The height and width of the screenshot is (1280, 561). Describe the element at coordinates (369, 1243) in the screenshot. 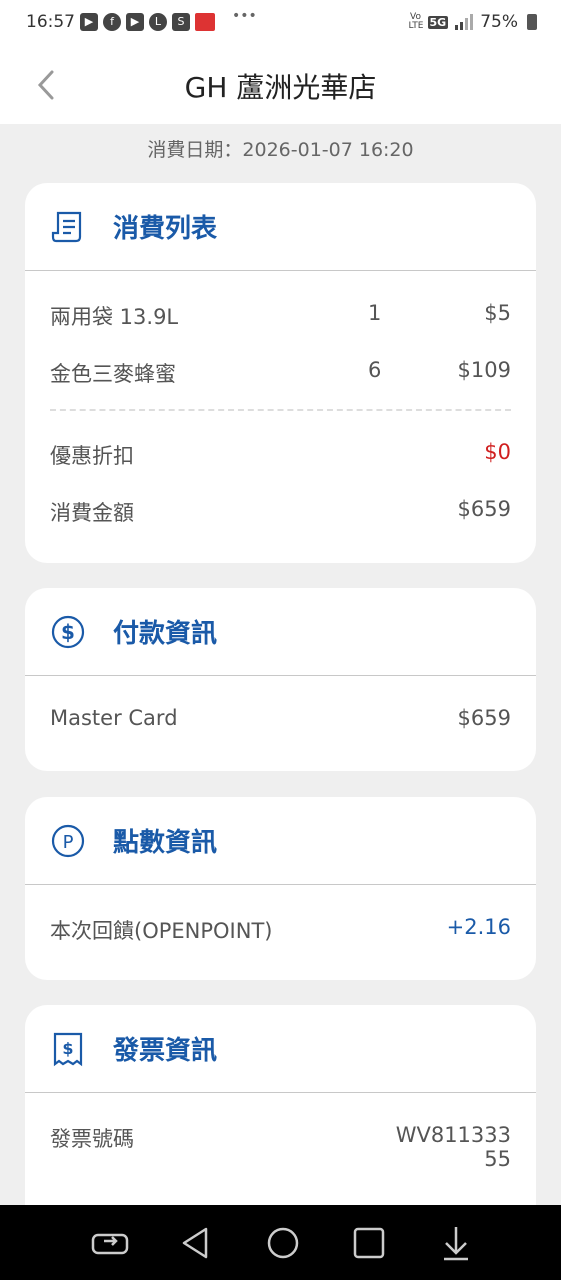

I see `recents-icon` at that location.